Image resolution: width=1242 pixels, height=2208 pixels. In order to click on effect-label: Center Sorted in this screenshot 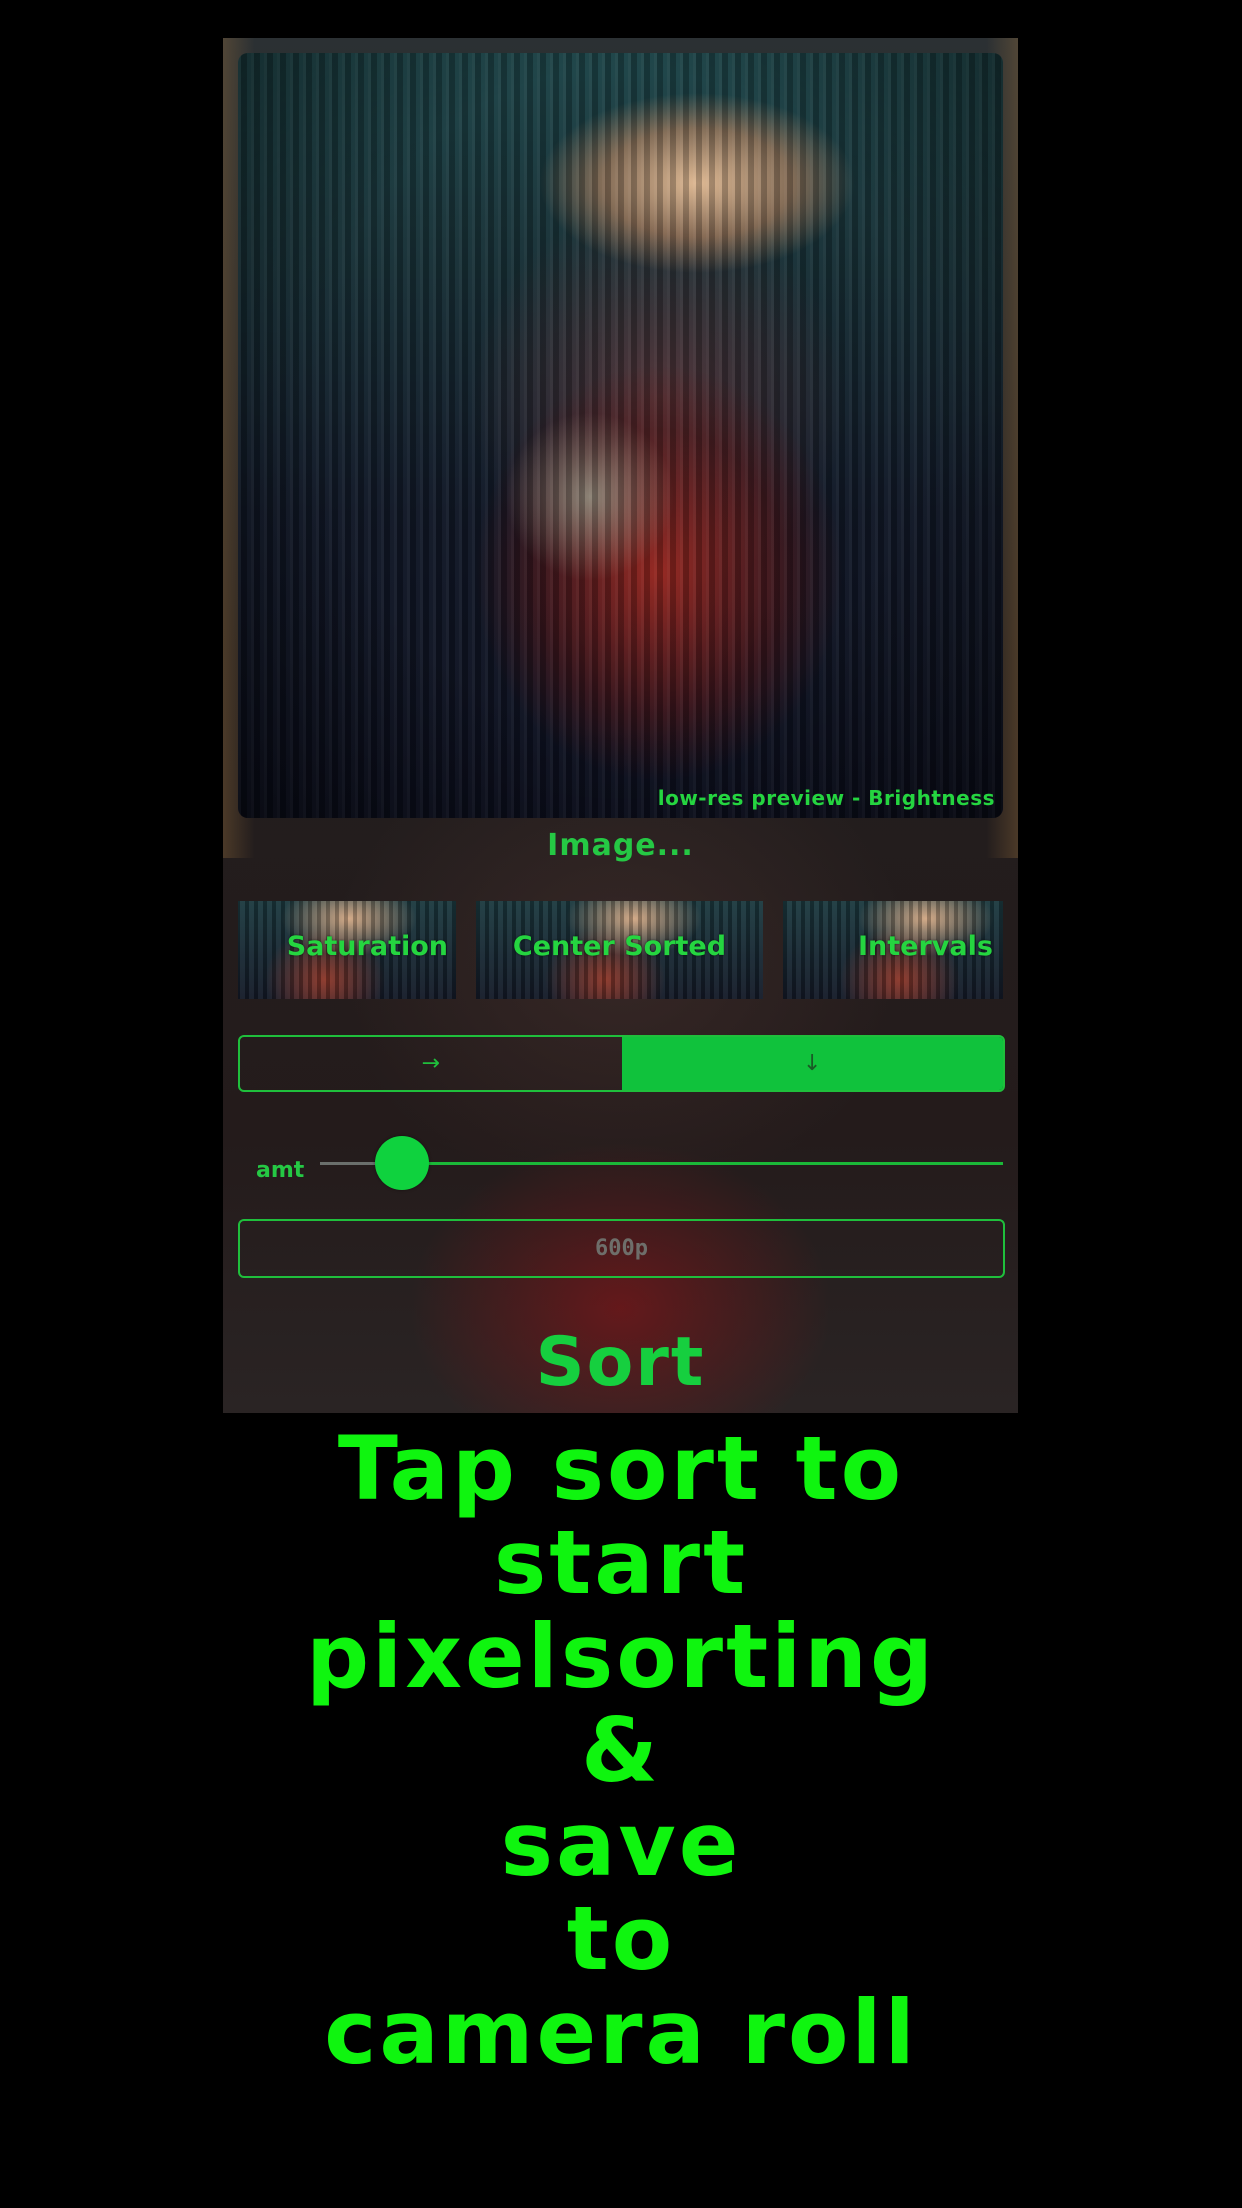, I will do `click(619, 946)`.